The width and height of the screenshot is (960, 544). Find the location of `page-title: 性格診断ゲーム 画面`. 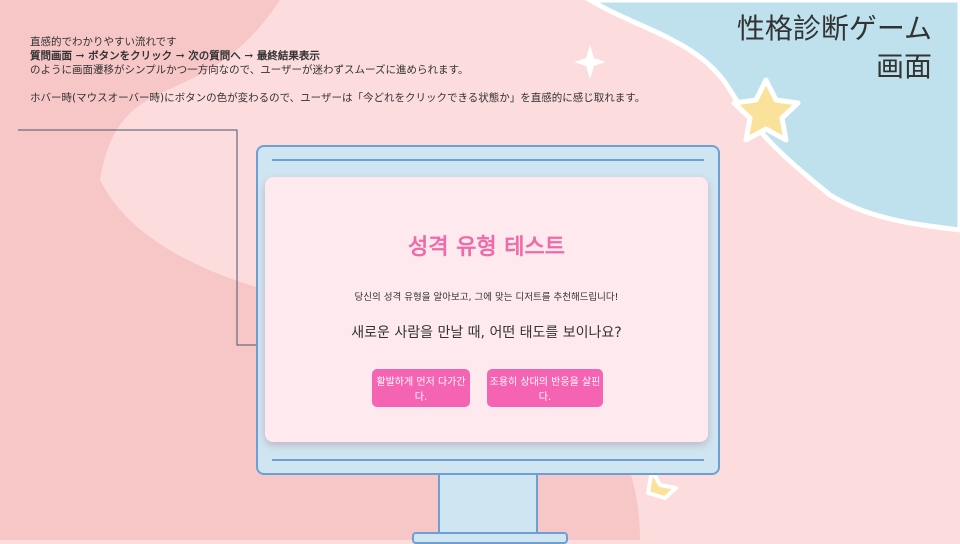

page-title: 性格診断ゲーム 画面 is located at coordinates (834, 48).